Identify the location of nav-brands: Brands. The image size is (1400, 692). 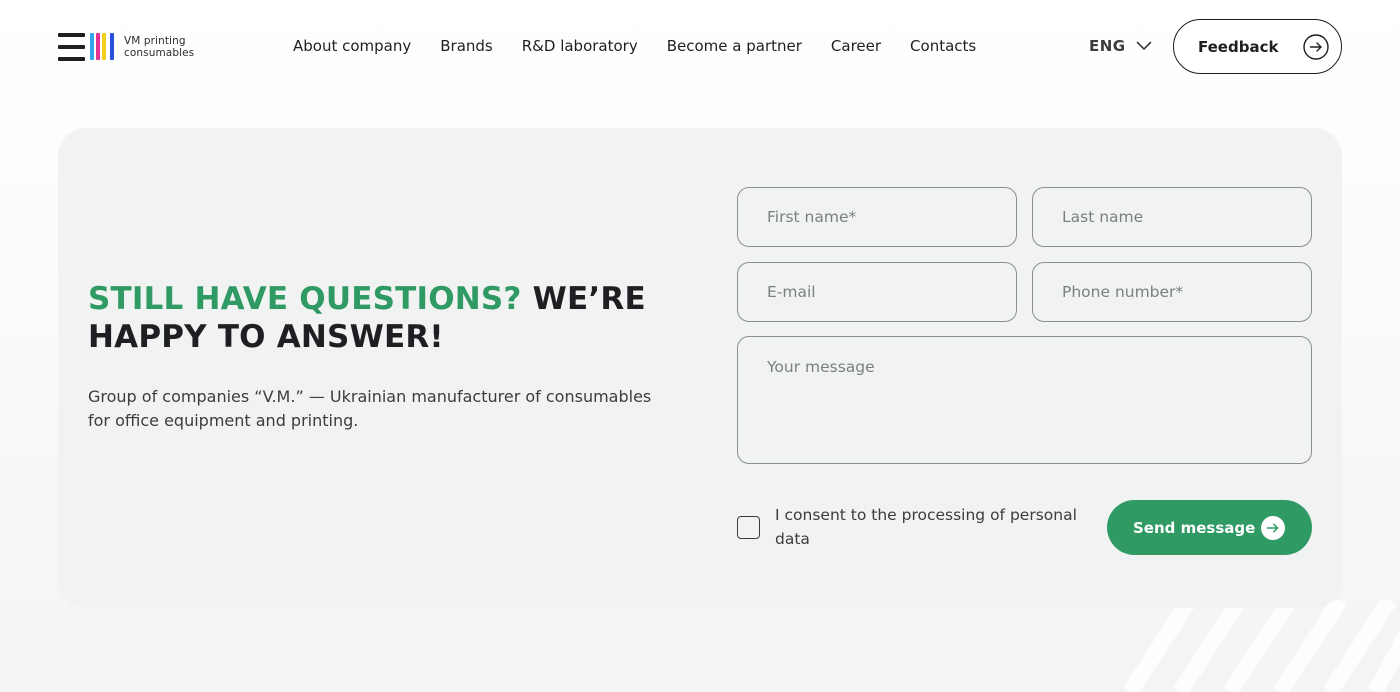
(466, 46).